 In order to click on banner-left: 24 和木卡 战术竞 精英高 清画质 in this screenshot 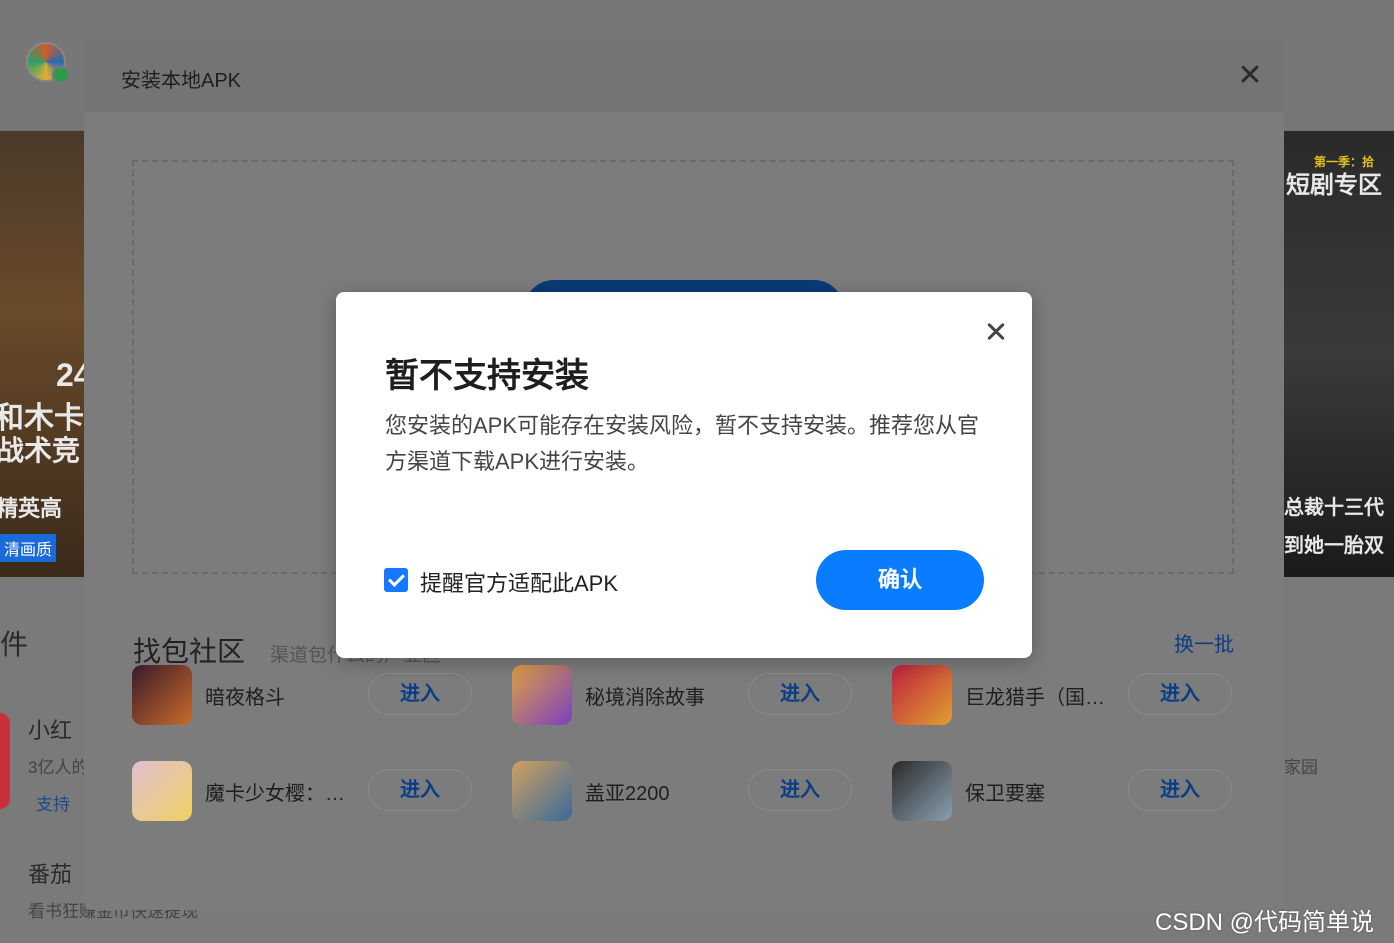, I will do `click(42, 354)`.